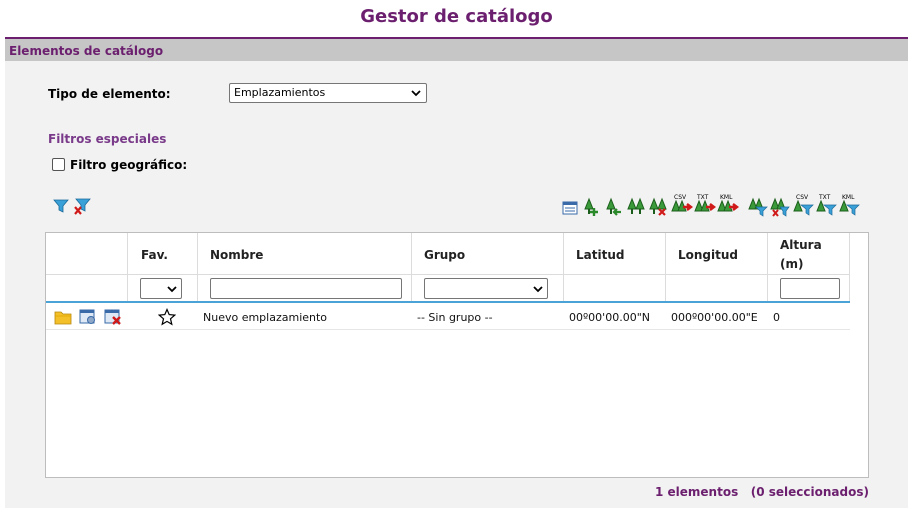  What do you see at coordinates (762, 492) in the screenshot?
I see `element-count: 1 elementos (0 seleccionados)` at bounding box center [762, 492].